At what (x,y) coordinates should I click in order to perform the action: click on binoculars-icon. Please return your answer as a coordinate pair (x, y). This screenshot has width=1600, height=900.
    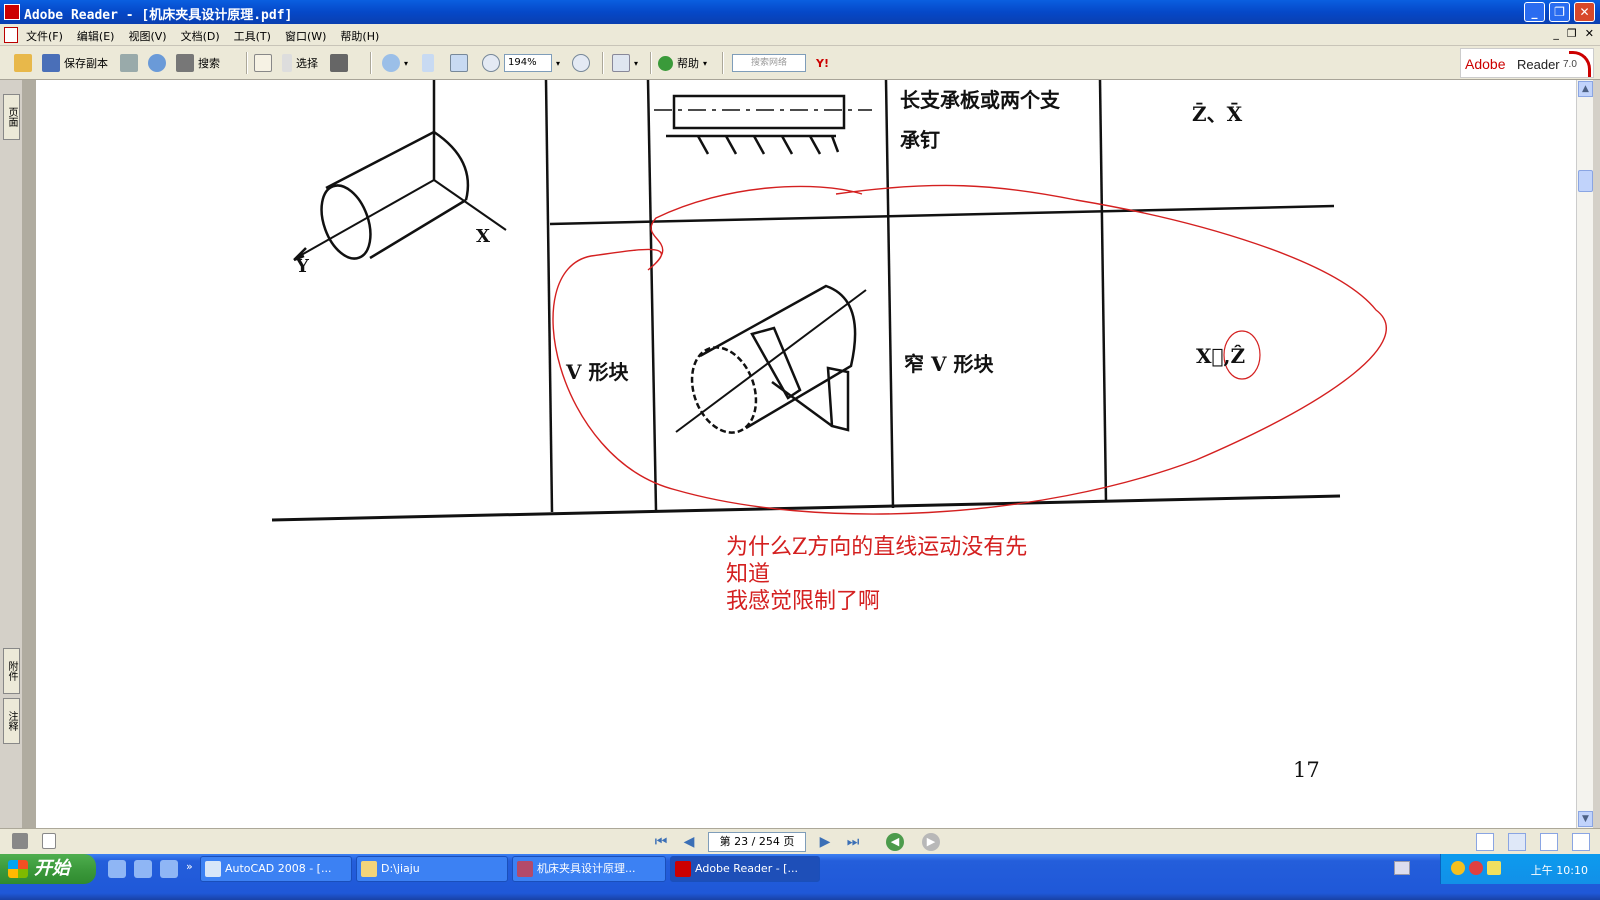
    Looking at the image, I should click on (185, 63).